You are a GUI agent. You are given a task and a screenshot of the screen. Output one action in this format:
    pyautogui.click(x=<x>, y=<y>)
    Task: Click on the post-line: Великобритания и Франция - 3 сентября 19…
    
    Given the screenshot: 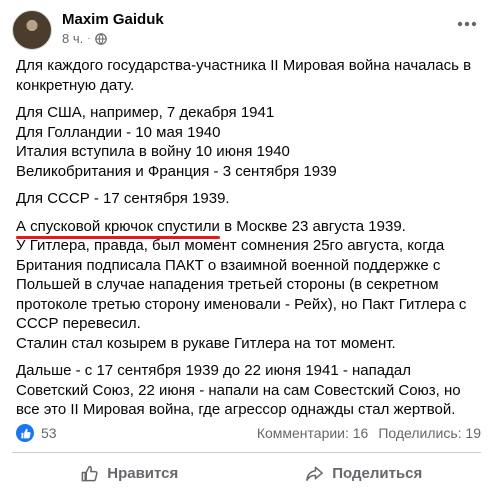 What is the action you would take?
    pyautogui.click(x=176, y=171)
    